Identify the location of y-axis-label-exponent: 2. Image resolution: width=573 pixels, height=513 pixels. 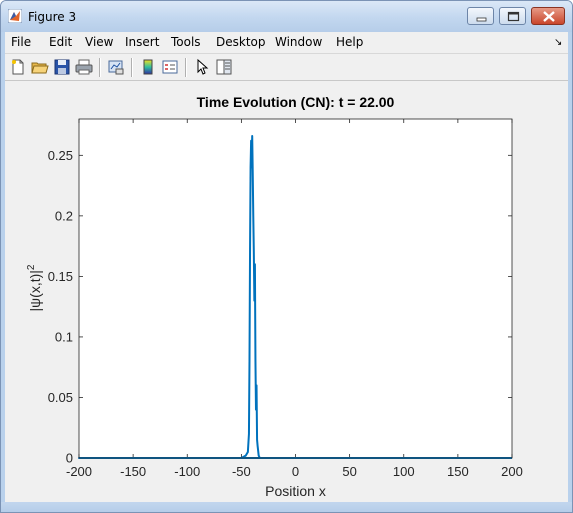
(31, 267).